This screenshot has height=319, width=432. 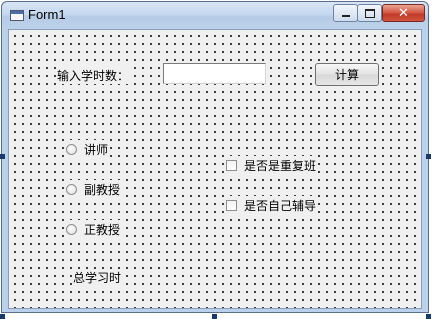 I want to click on title-bar: Form1 ✕, so click(x=215, y=15).